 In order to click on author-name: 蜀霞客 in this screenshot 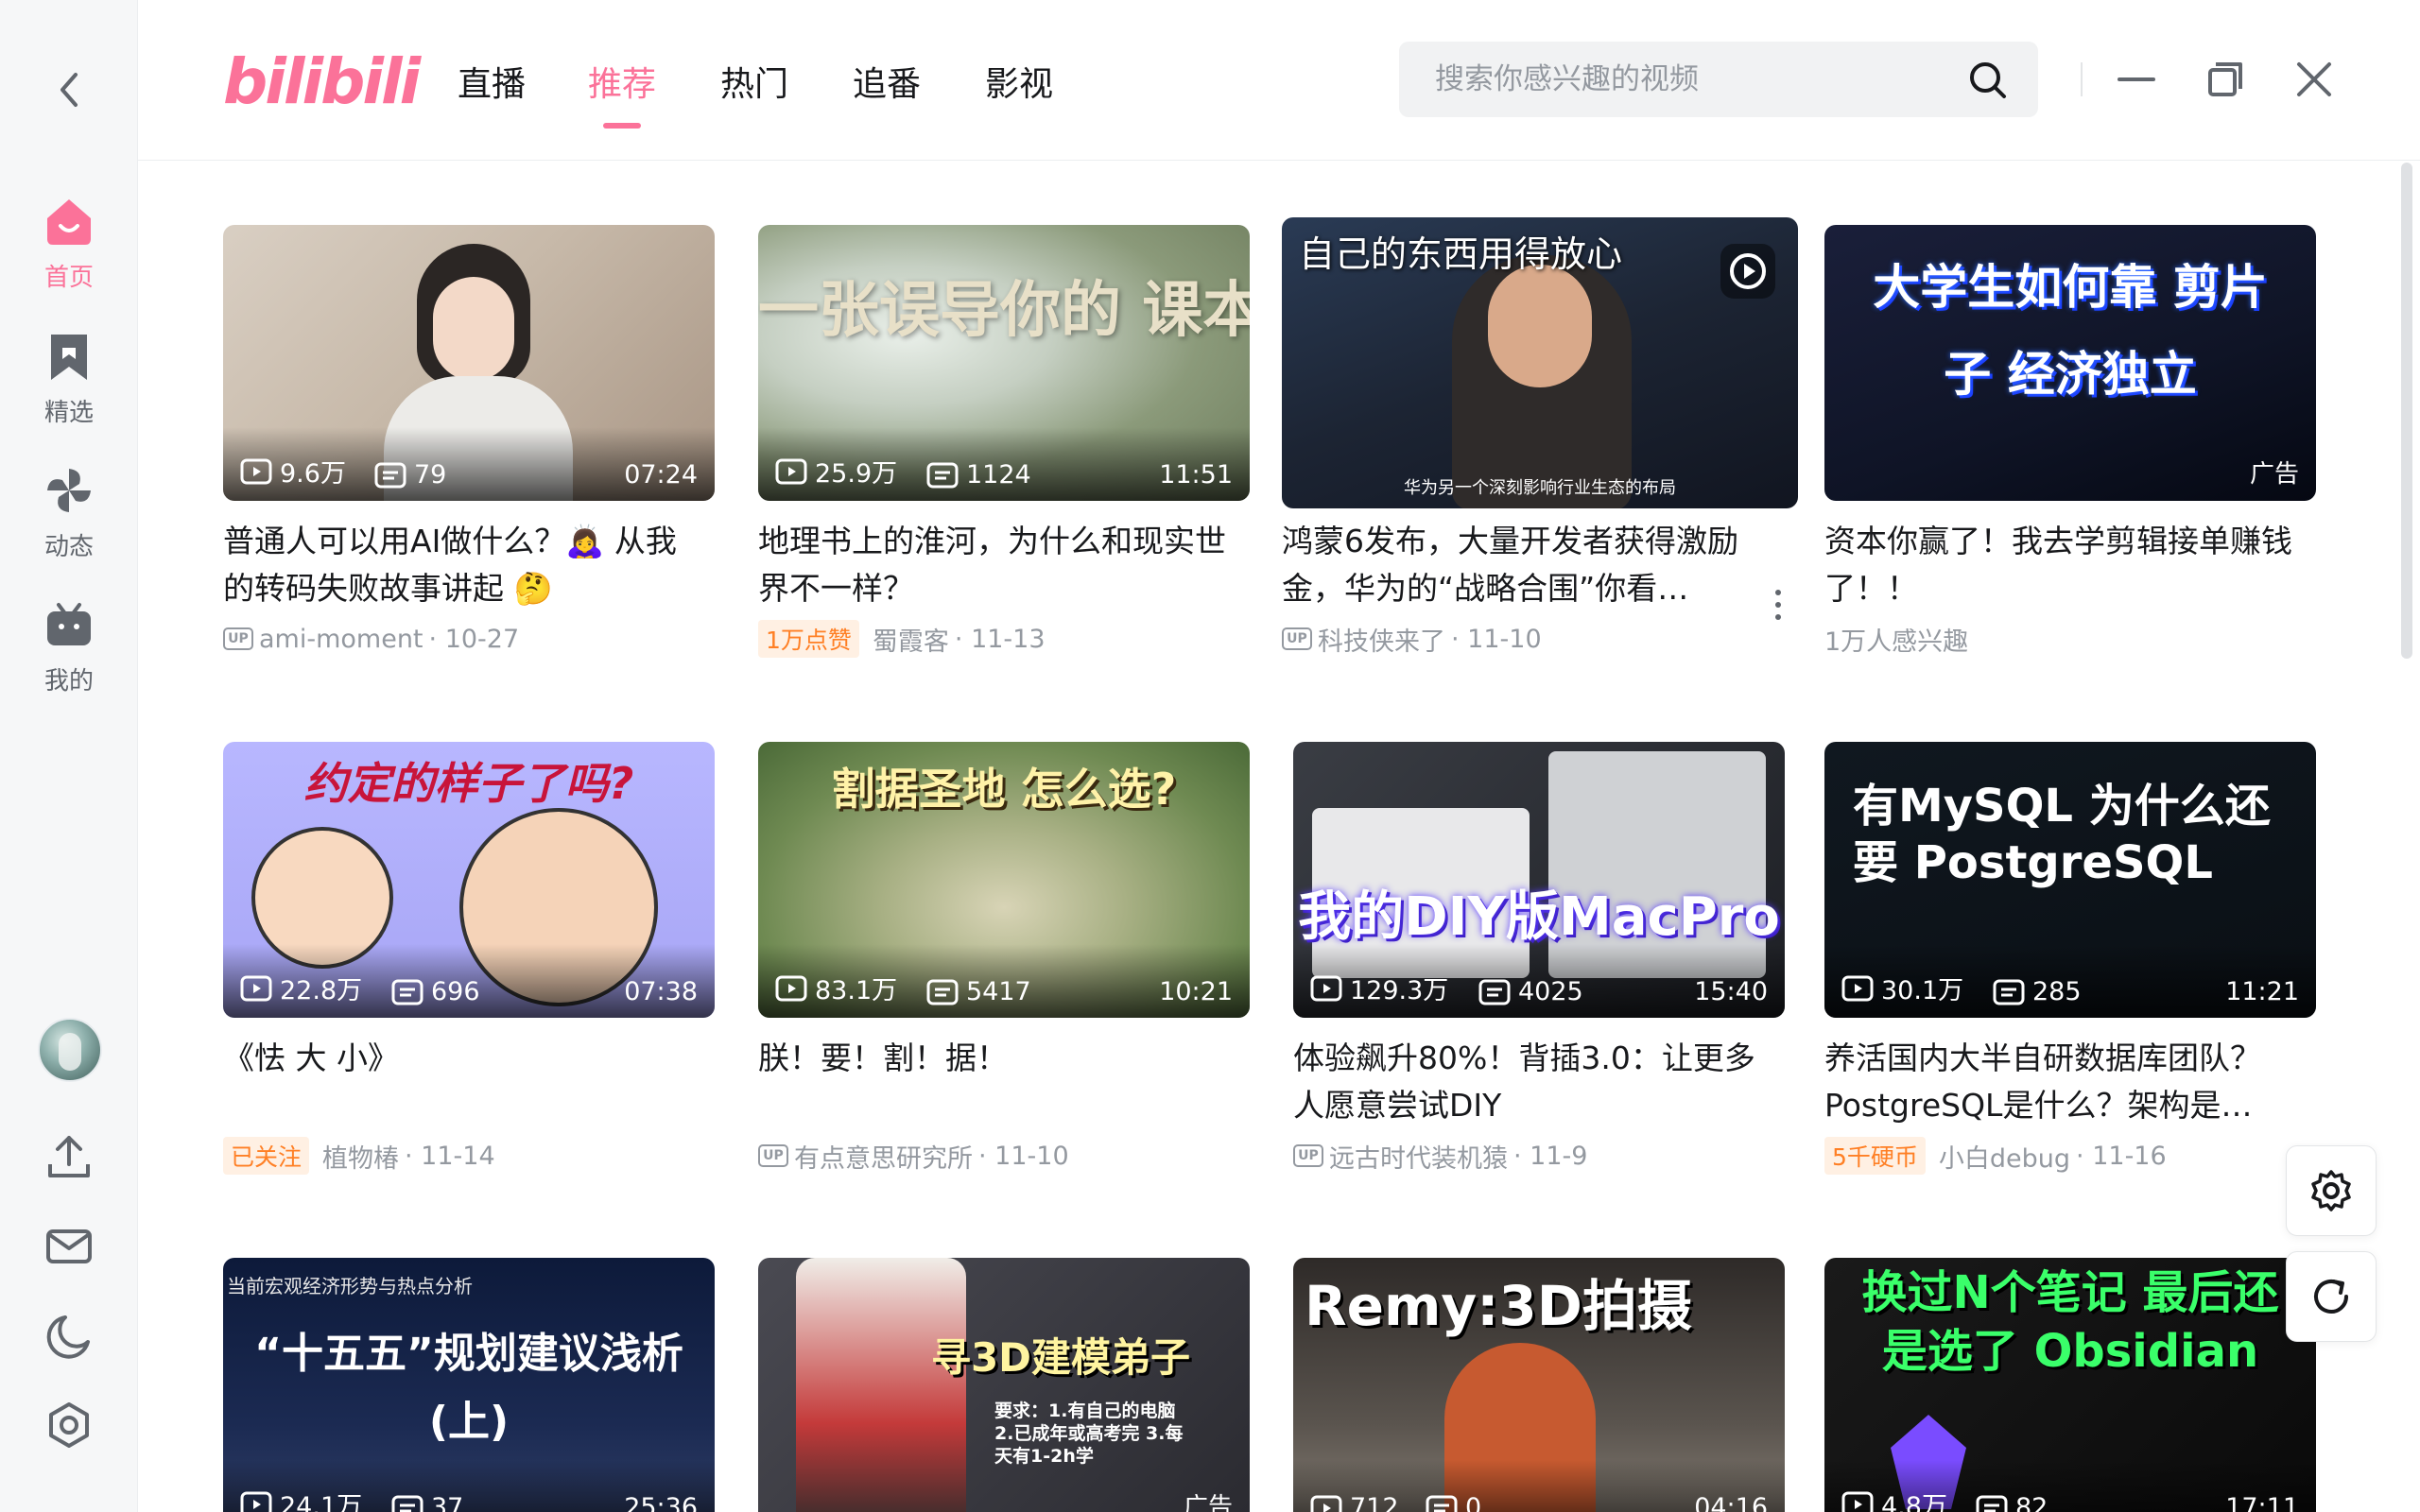, I will do `click(911, 639)`.